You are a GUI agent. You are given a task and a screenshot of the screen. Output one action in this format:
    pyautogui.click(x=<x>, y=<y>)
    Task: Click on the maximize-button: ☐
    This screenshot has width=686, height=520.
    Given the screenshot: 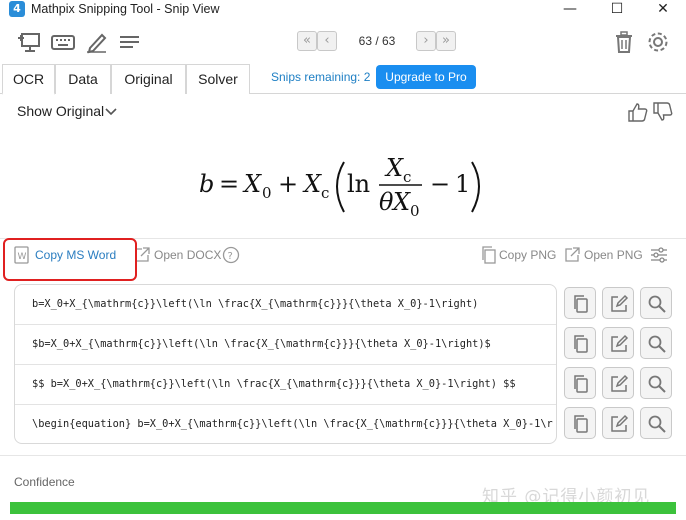 What is the action you would take?
    pyautogui.click(x=617, y=10)
    